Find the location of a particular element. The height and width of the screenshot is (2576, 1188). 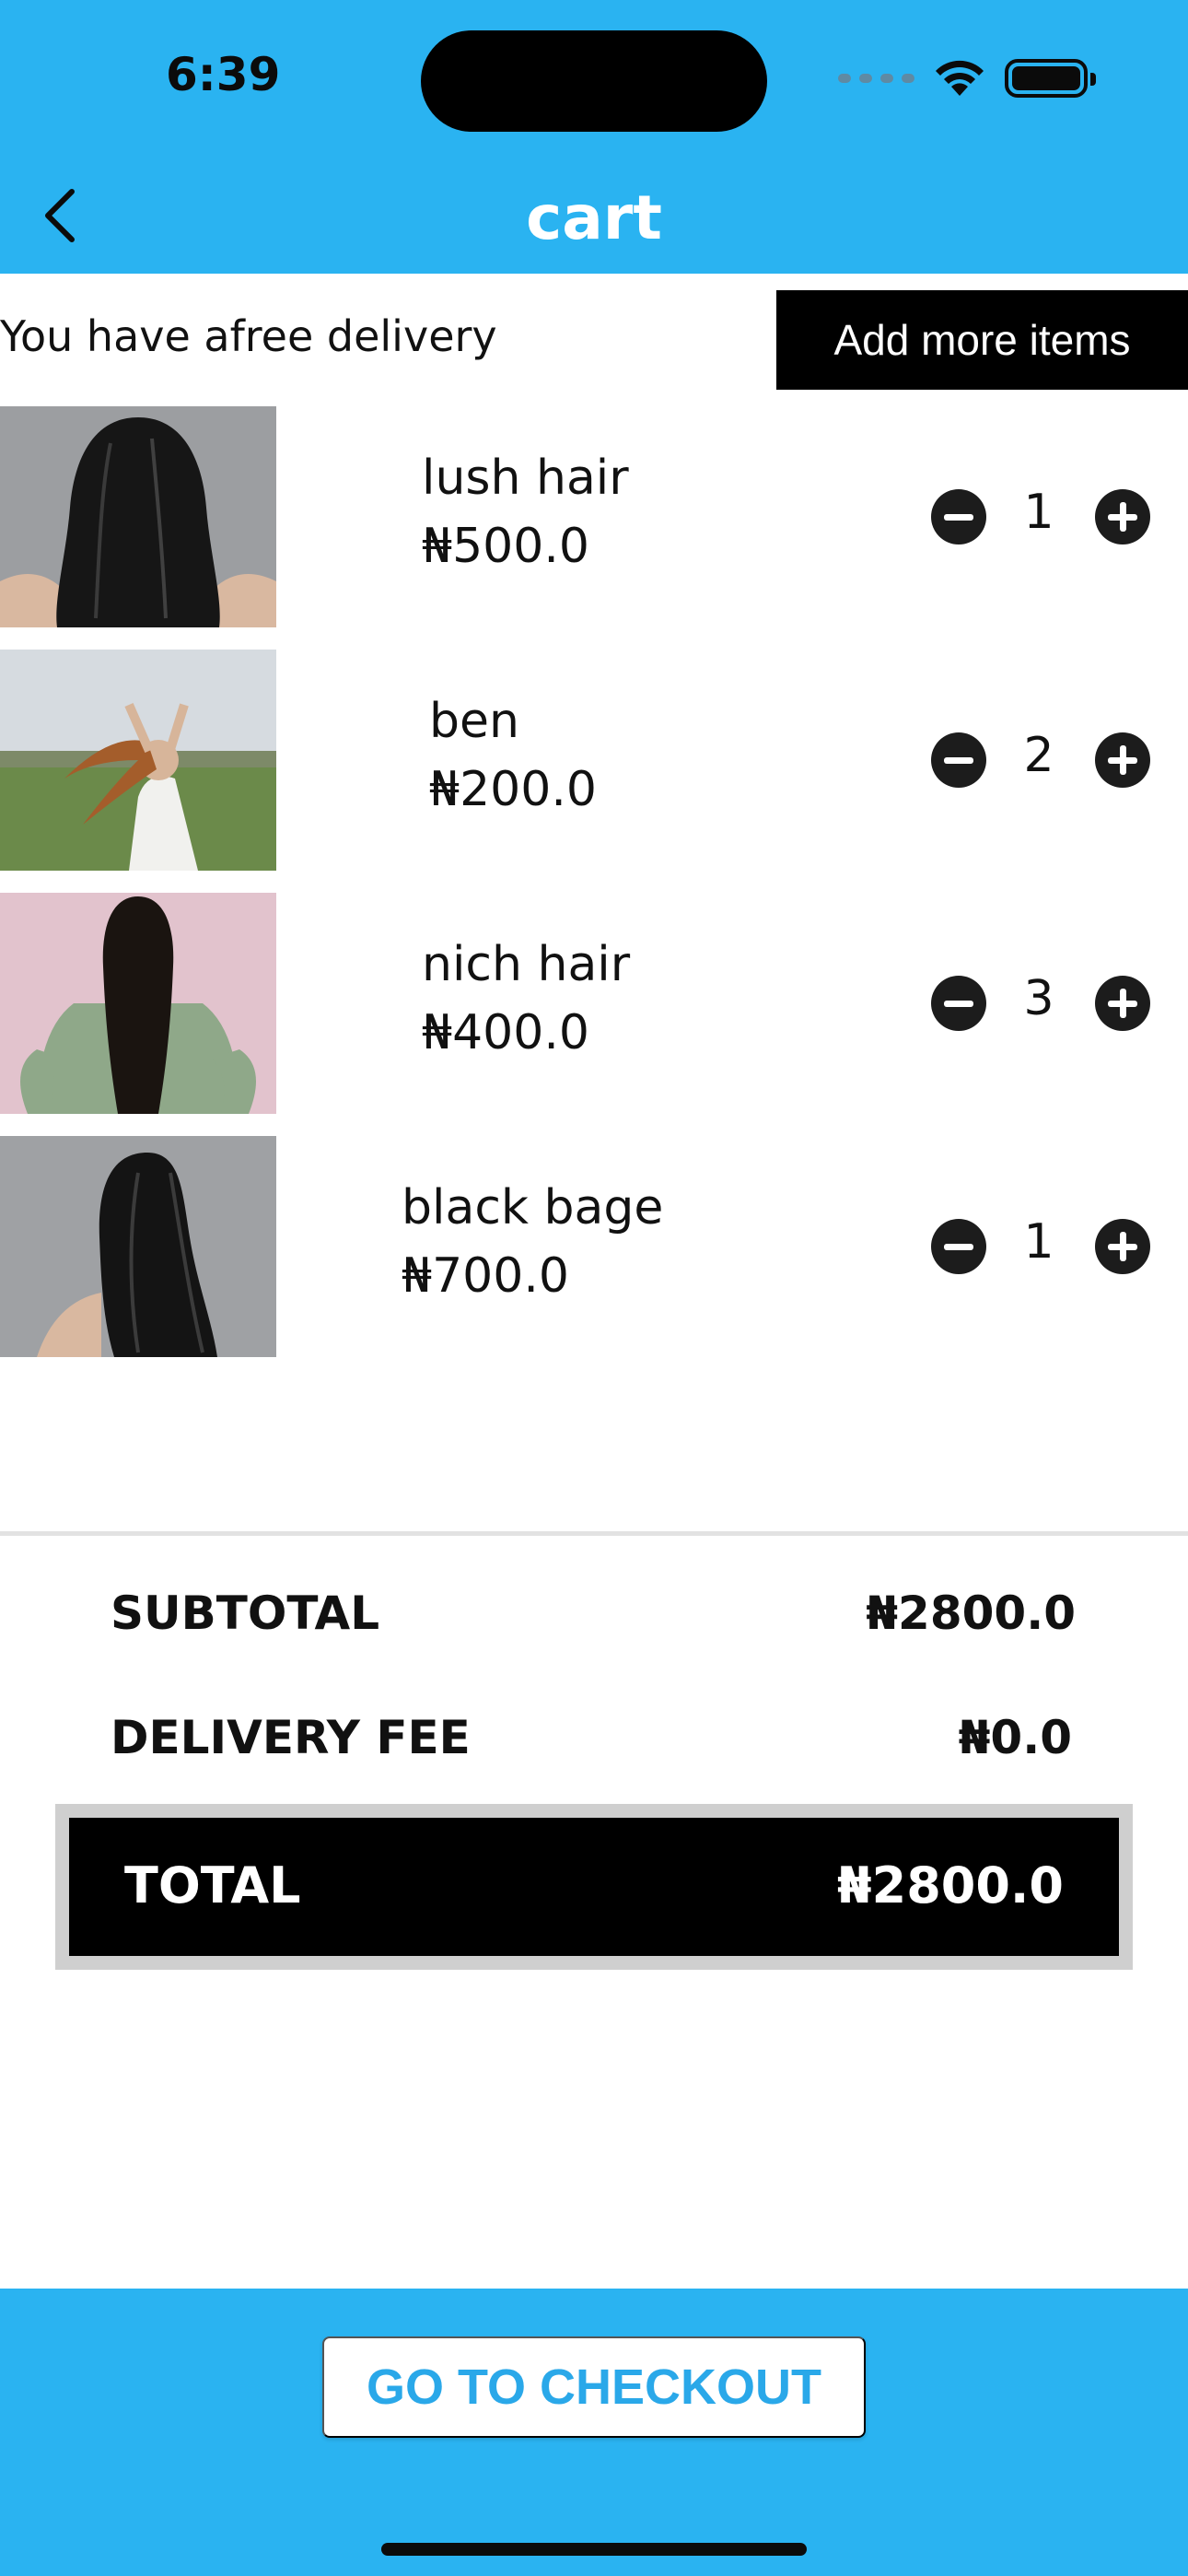

cart-item: black bage ₦700.0 1 is located at coordinates (594, 1246).